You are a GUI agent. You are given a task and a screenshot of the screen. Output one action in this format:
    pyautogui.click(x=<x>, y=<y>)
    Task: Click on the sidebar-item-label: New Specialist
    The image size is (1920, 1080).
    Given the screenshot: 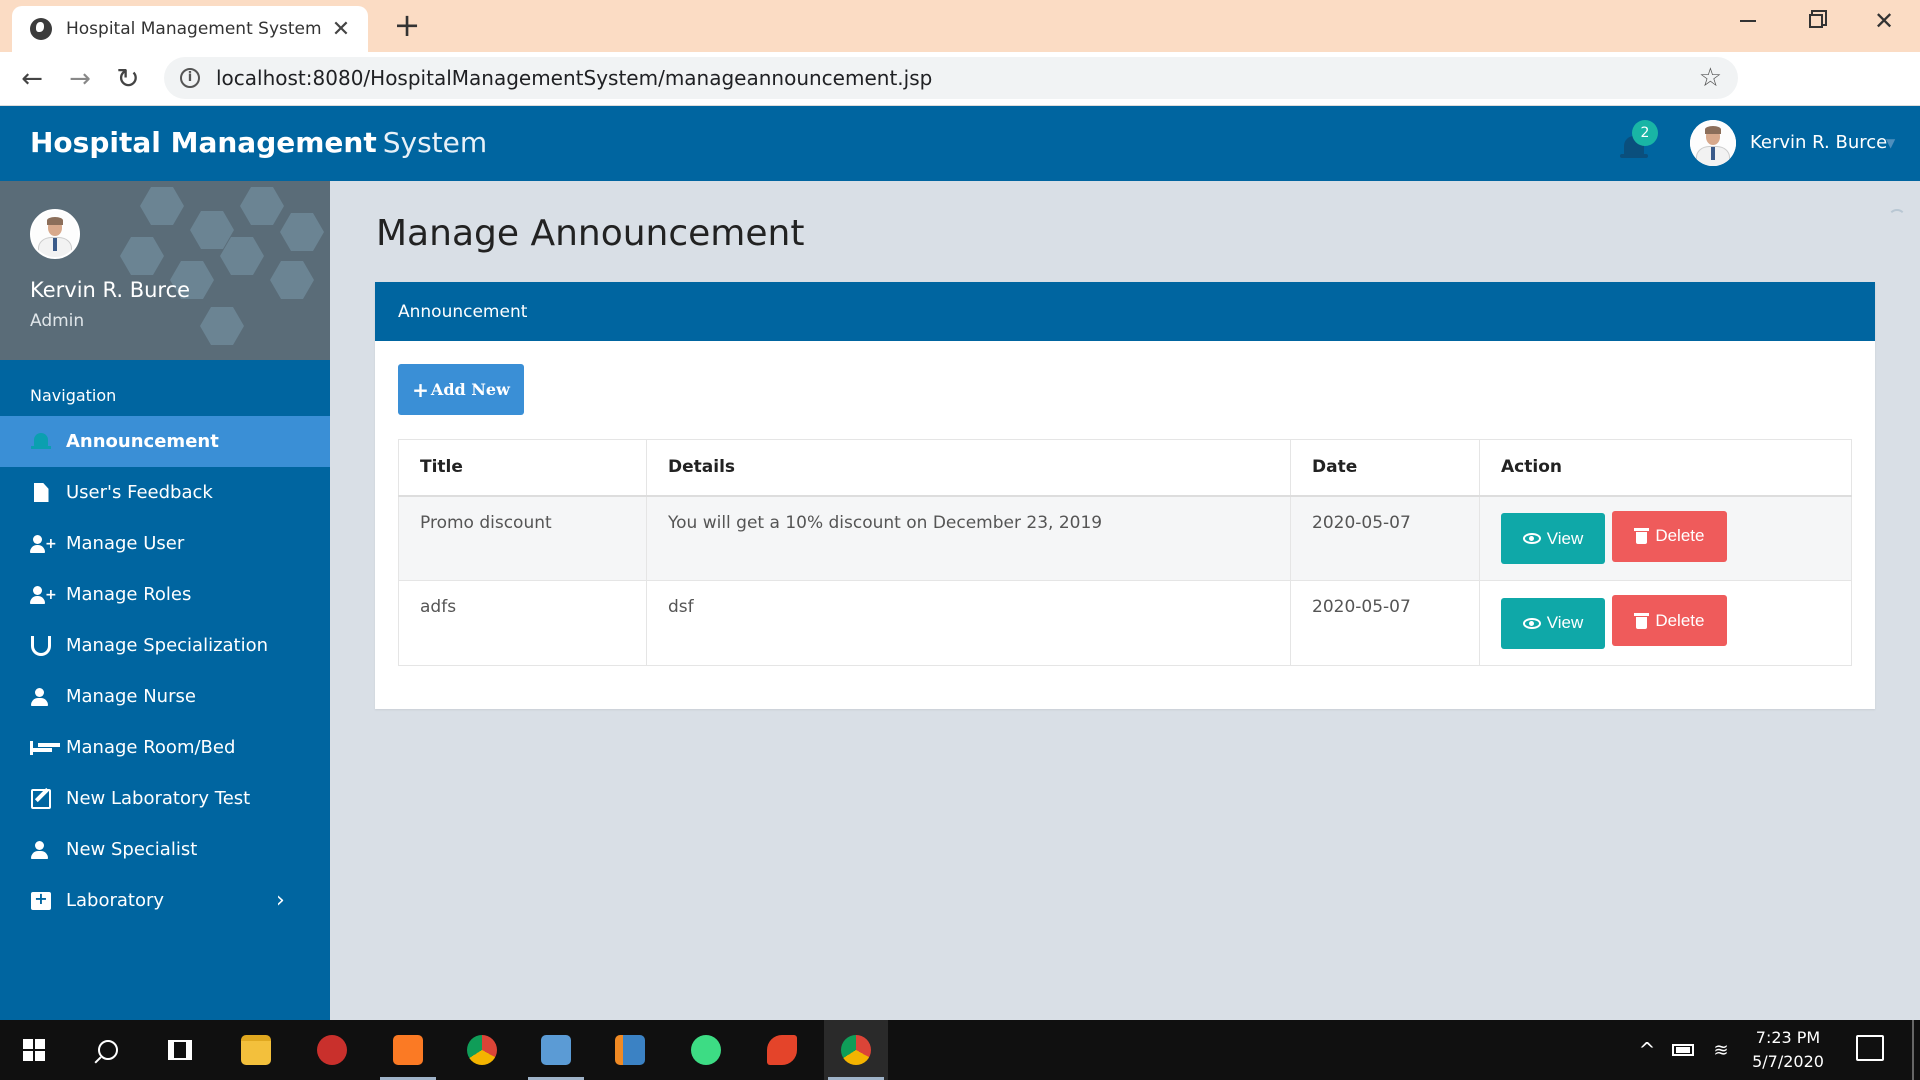 What is the action you would take?
    pyautogui.click(x=132, y=849)
    